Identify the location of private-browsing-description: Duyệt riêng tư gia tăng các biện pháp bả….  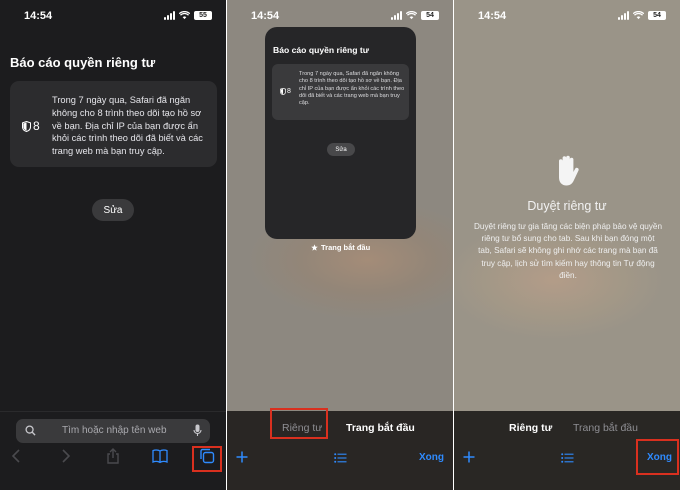
(568, 251).